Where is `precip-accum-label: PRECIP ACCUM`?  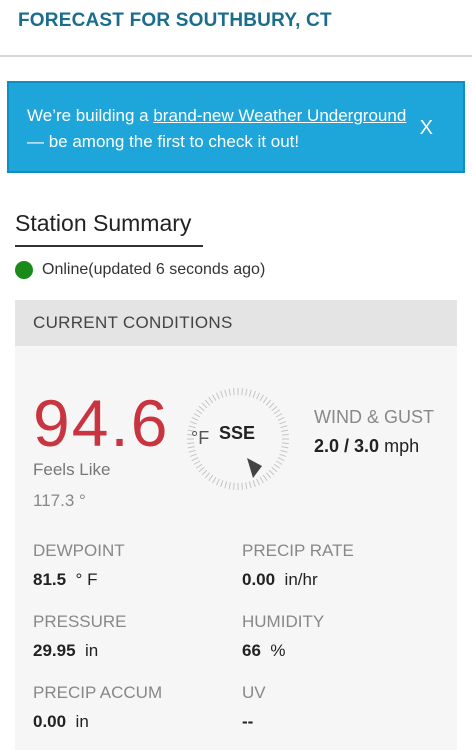 precip-accum-label: PRECIP ACCUM is located at coordinates (98, 692).